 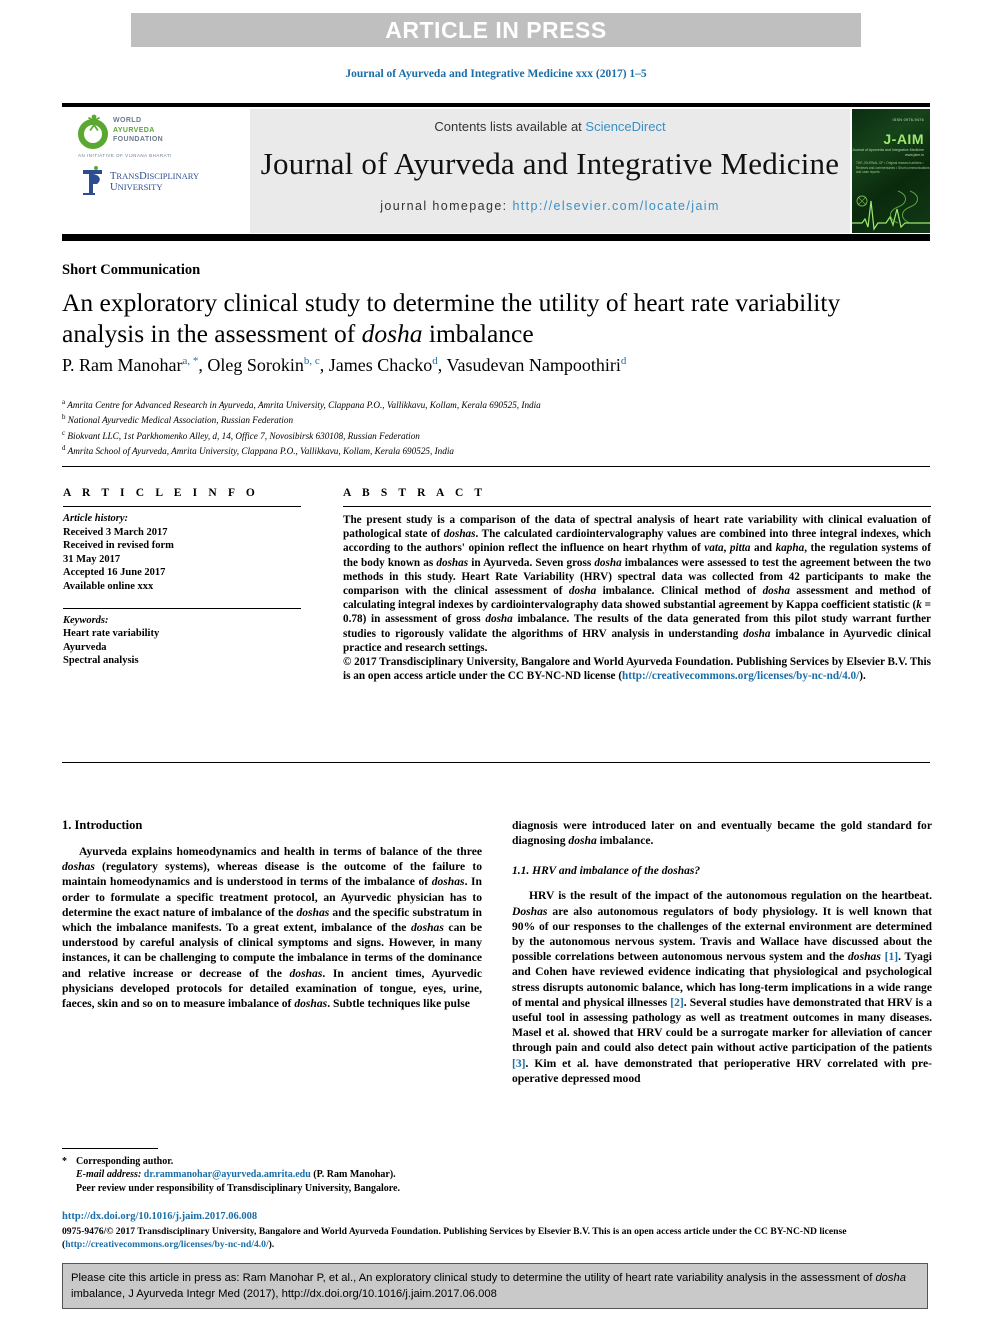 I want to click on article-history-item: Available online xxx, so click(x=108, y=586).